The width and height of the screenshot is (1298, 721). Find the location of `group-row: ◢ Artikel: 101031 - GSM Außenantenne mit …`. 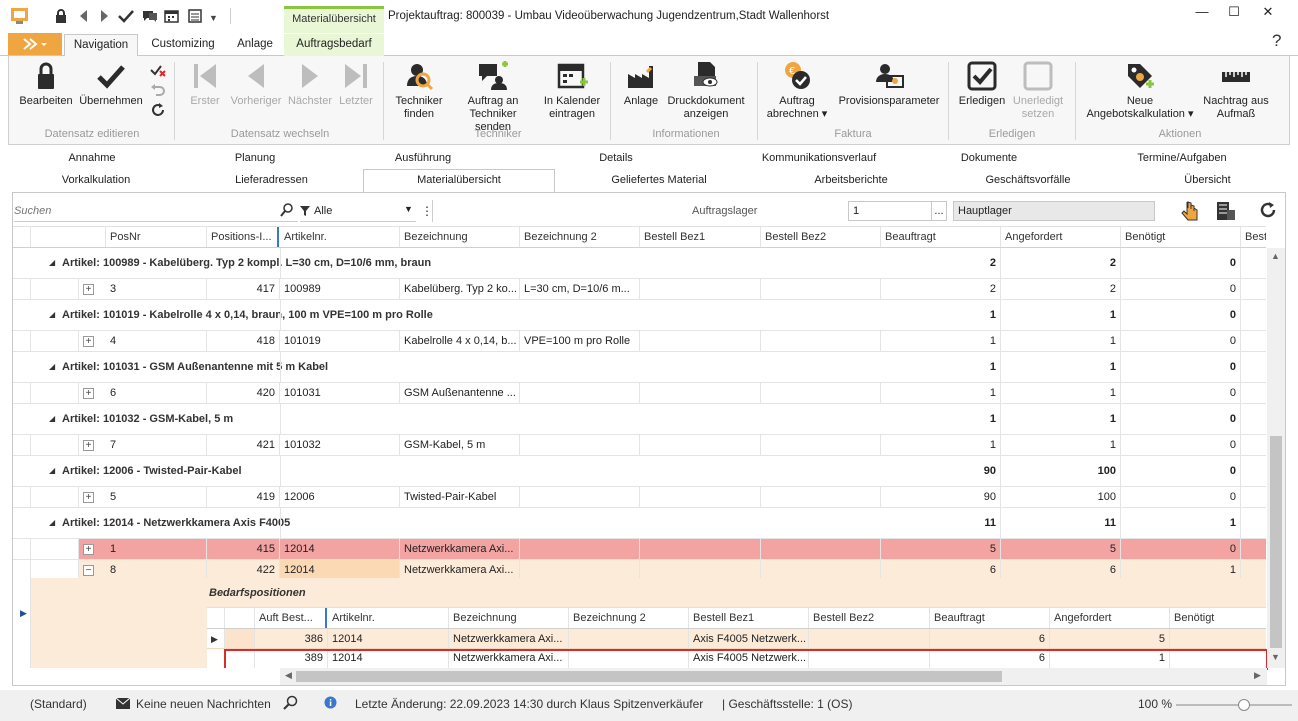

group-row: ◢ Artikel: 101031 - GSM Außenantenne mit … is located at coordinates (639, 367).